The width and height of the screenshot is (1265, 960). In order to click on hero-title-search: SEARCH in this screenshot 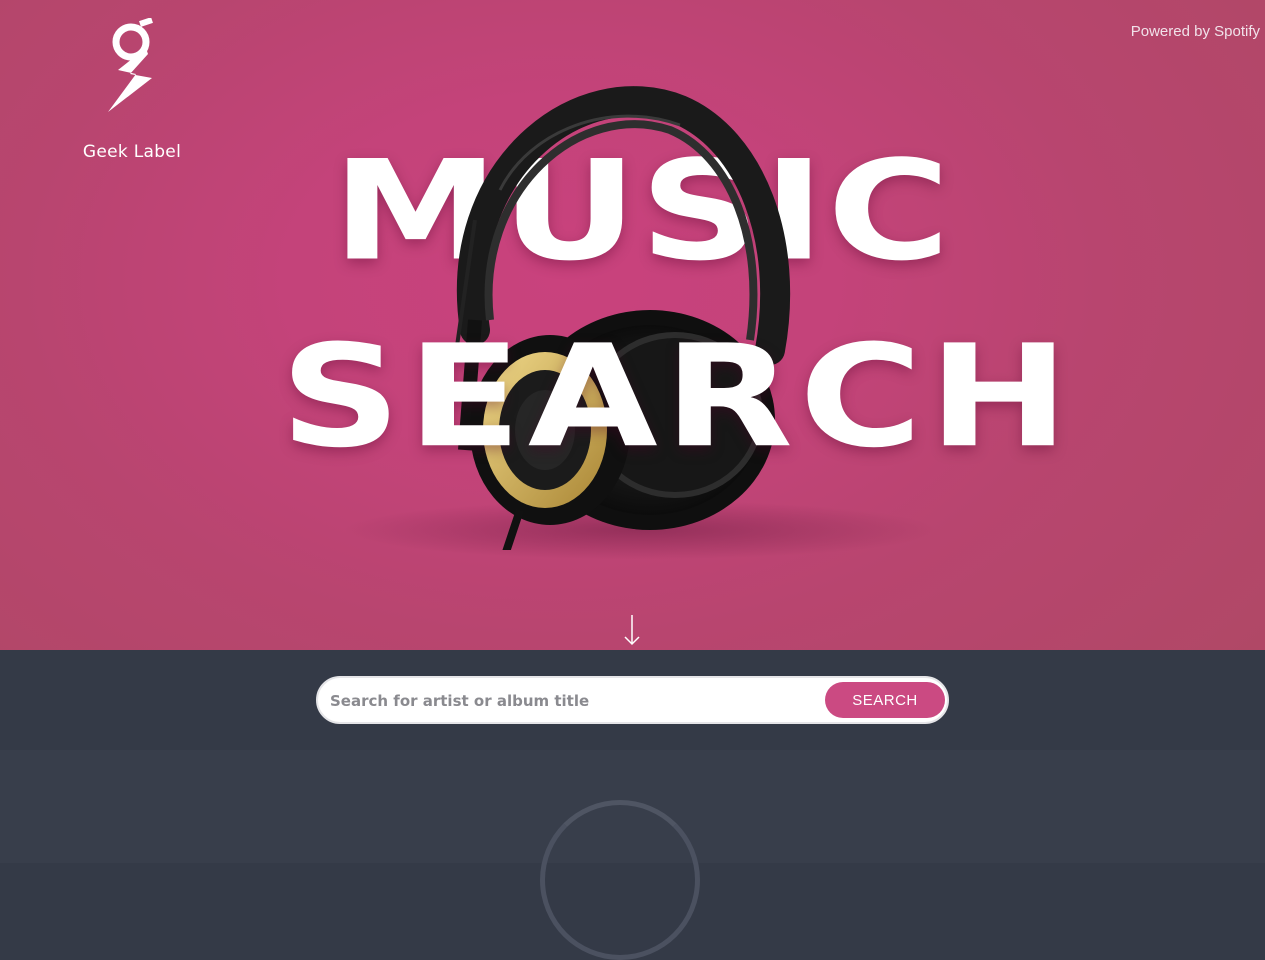, I will do `click(678, 396)`.